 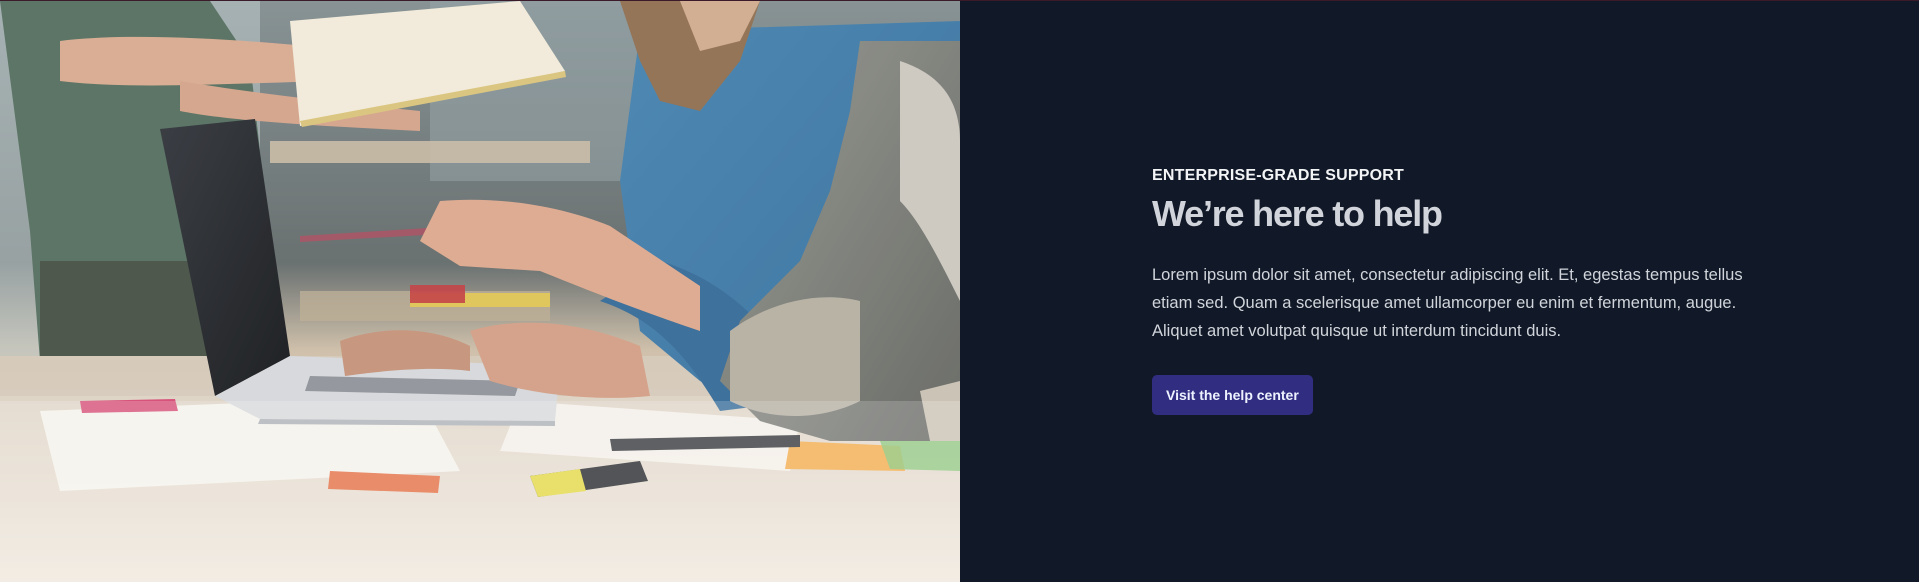 I want to click on visit-help-center-button: Visit the help center, so click(x=1232, y=395).